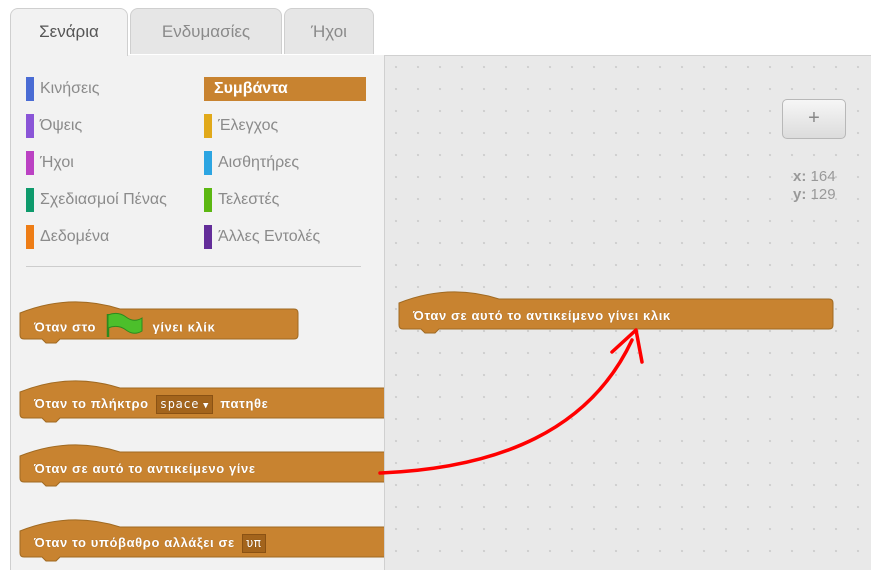  I want to click on backdrop-dropdown: υπ, so click(253, 543).